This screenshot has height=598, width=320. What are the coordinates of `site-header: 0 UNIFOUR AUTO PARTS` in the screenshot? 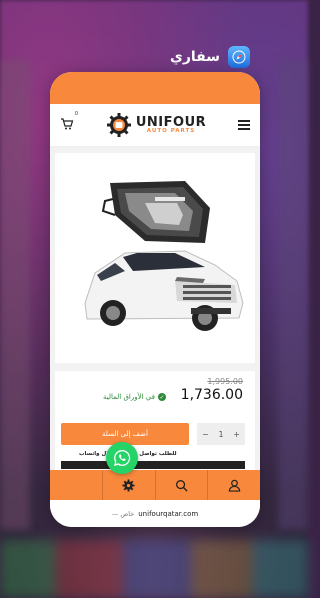 It's located at (155, 125).